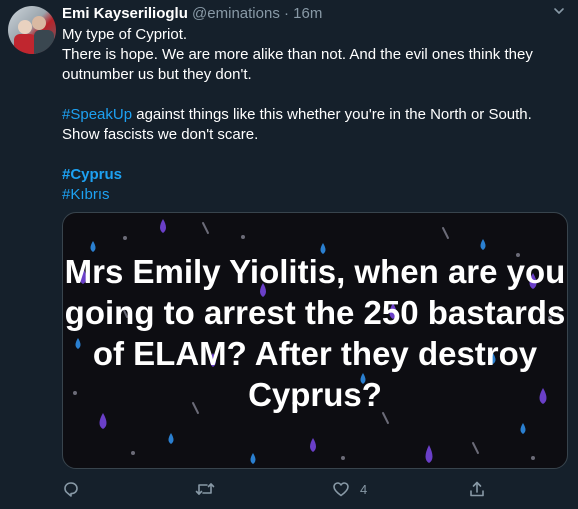 The image size is (578, 509). What do you see at coordinates (86, 194) in the screenshot?
I see `hashtag-kibris: #Kıbrıs` at bounding box center [86, 194].